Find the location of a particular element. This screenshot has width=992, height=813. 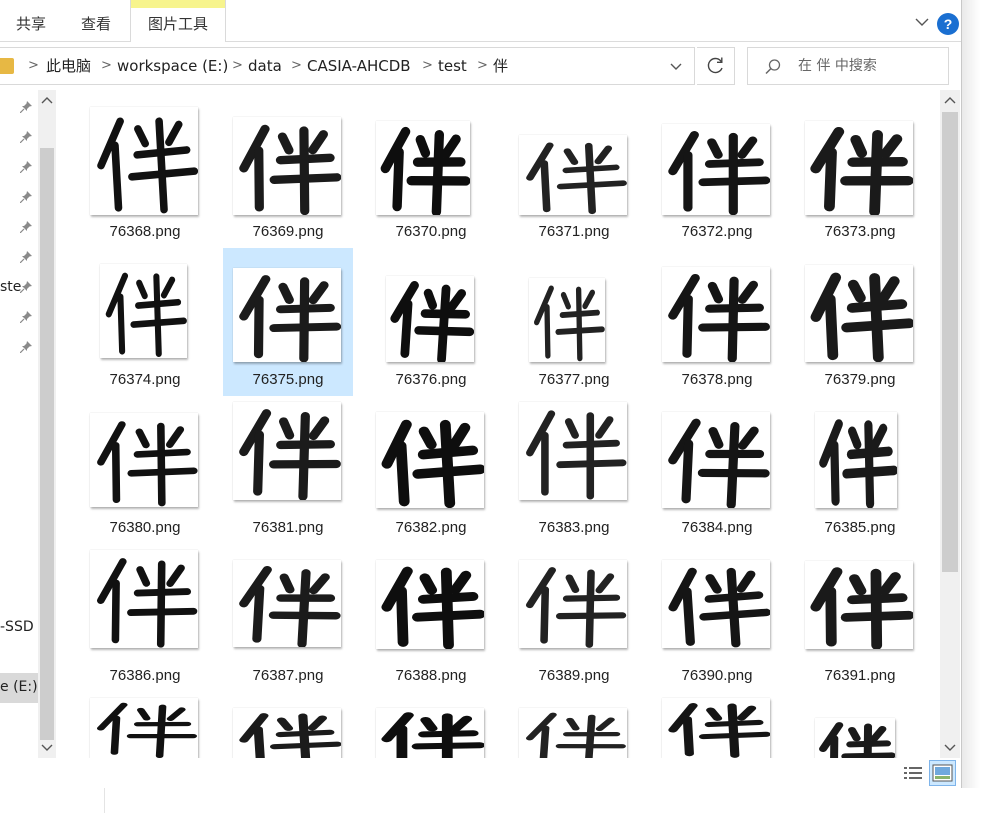

file-name-label: 76368.png is located at coordinates (145, 231).